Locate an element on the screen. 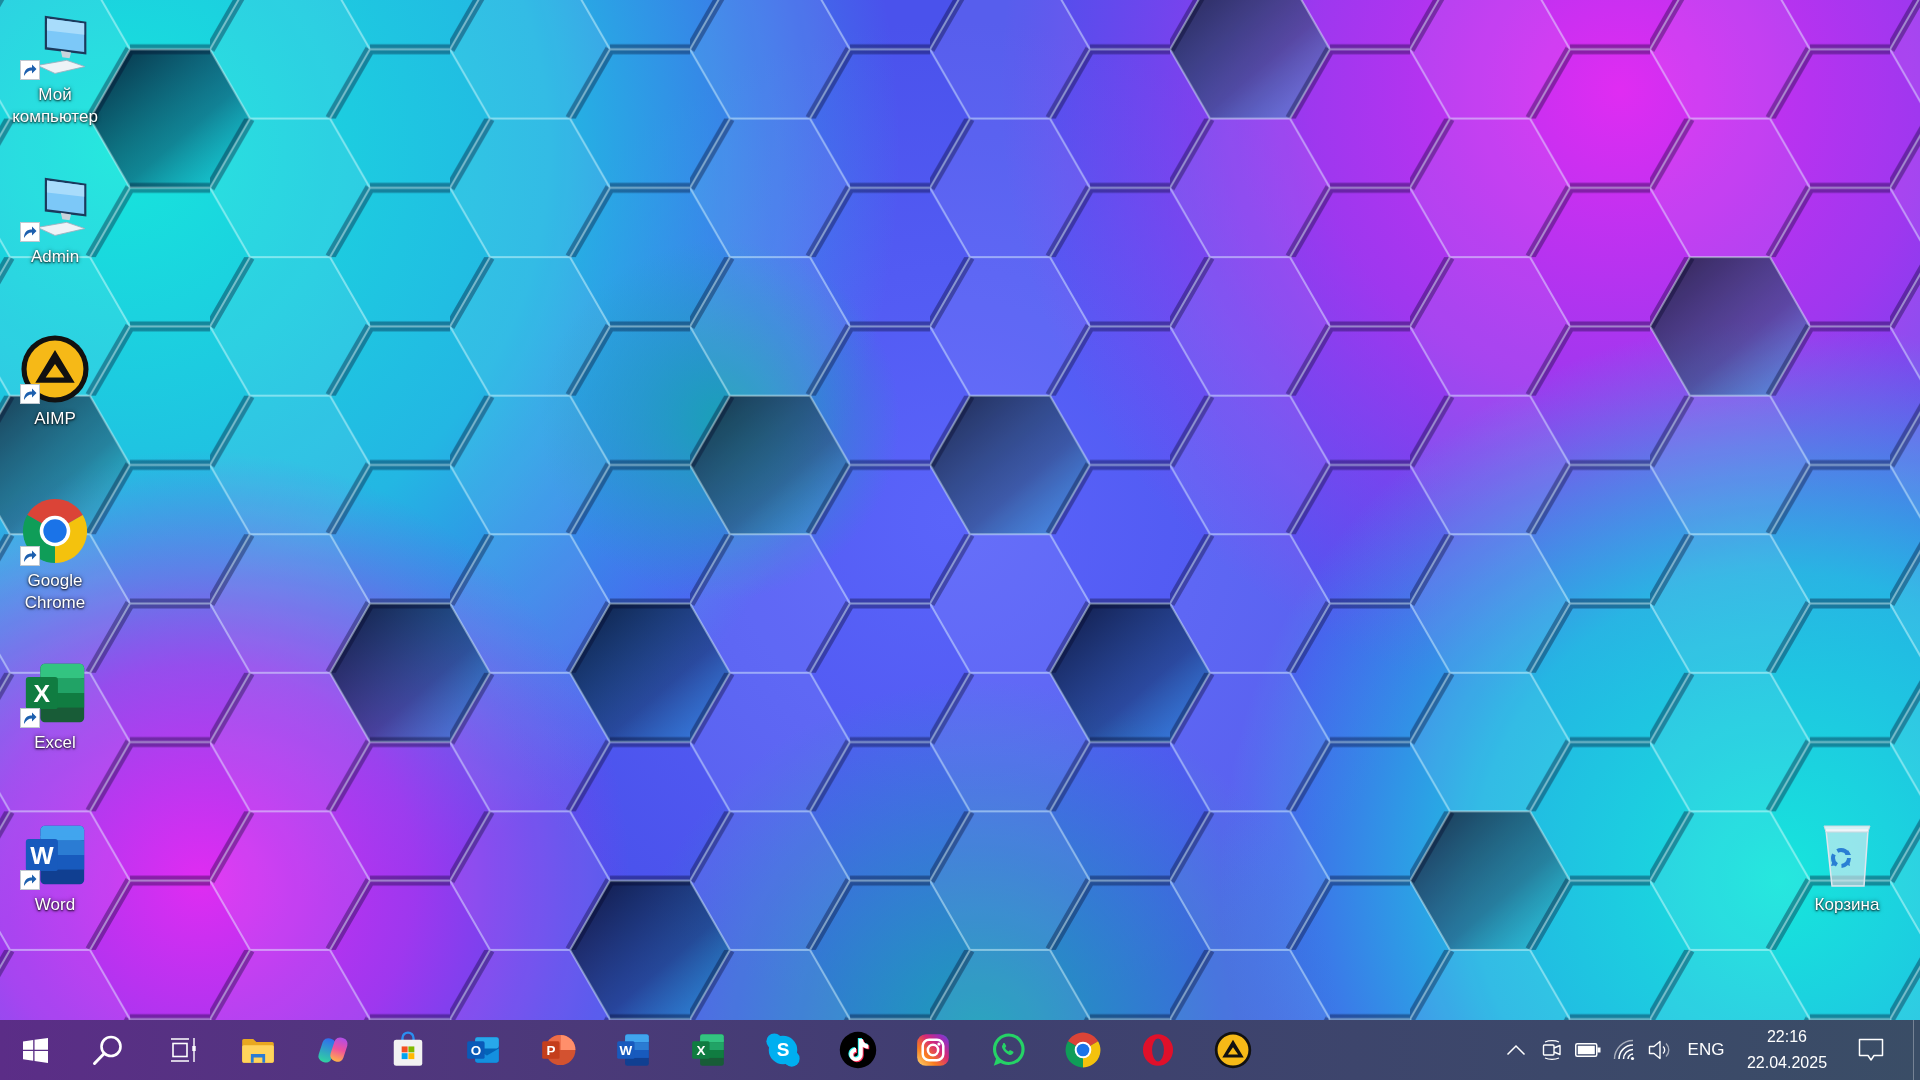  desktop-icon-label: Google Chrome is located at coordinates (55, 592).